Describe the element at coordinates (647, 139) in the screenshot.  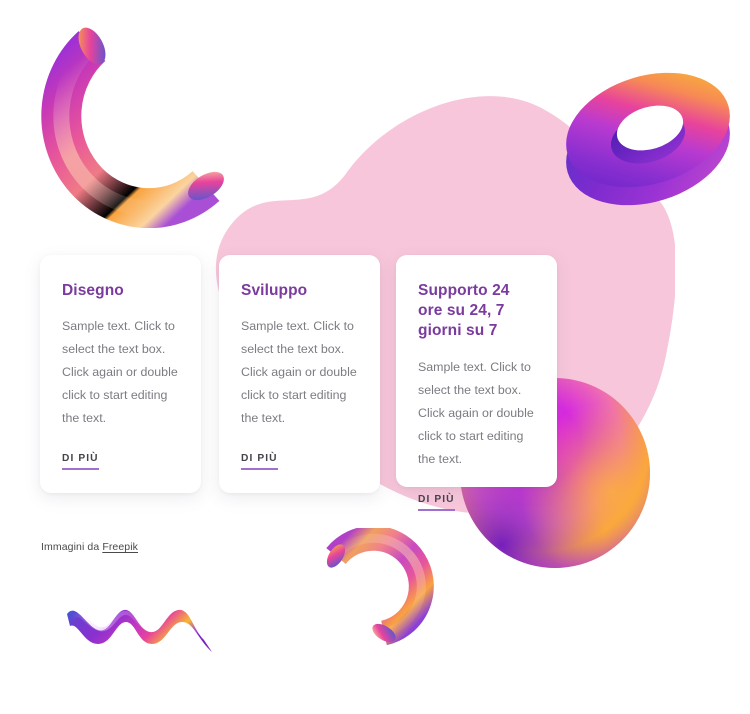
I see `gradient-torus-top-right` at that location.